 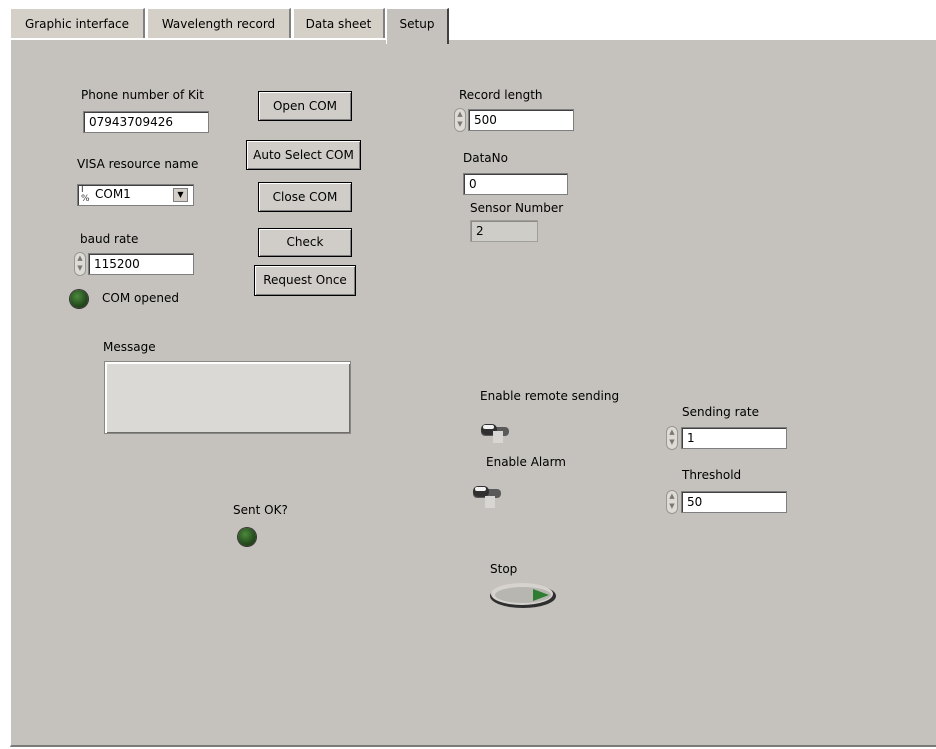 I want to click on stop-label: Stop, so click(x=504, y=569).